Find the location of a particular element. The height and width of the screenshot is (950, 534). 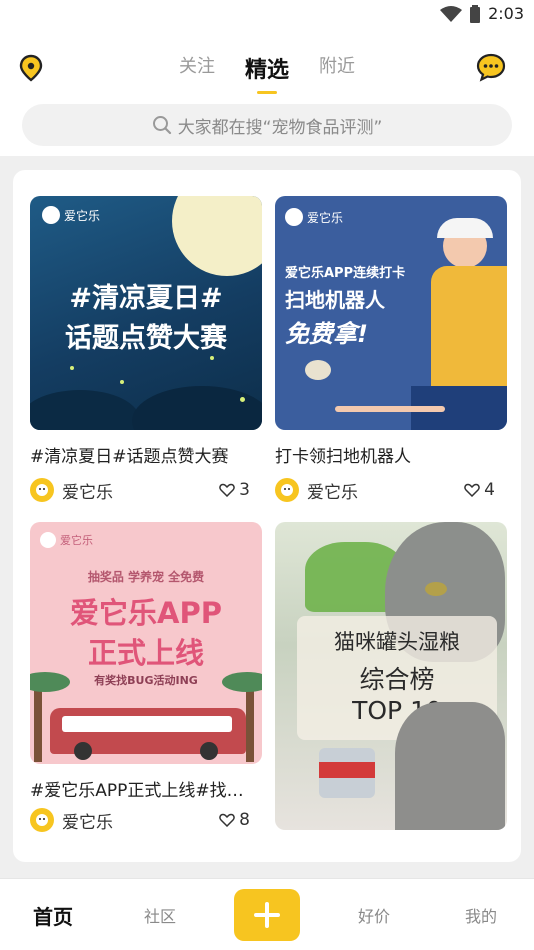

feed-card: 猫咪罐头湿粮 综合榜 TOP 10 is located at coordinates (391, 676).